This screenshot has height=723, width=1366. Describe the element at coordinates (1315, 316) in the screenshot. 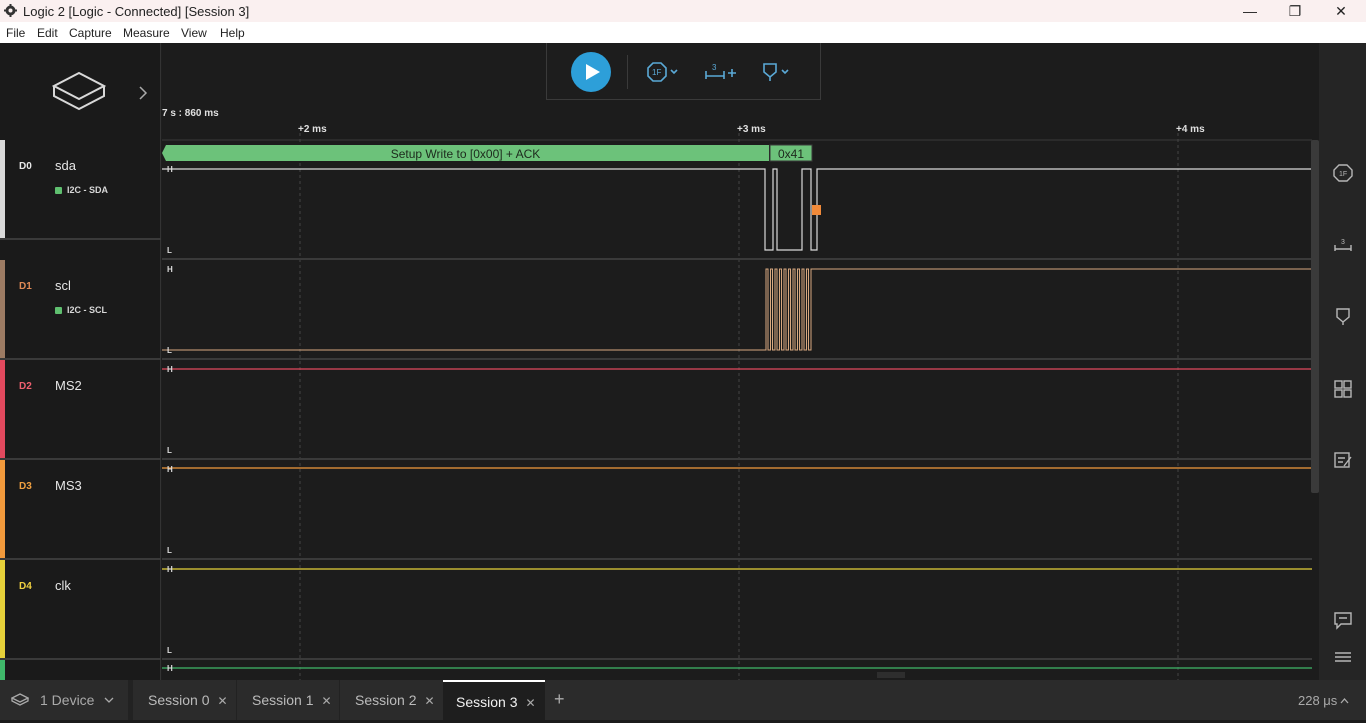

I see `vertical-scrollbar` at that location.